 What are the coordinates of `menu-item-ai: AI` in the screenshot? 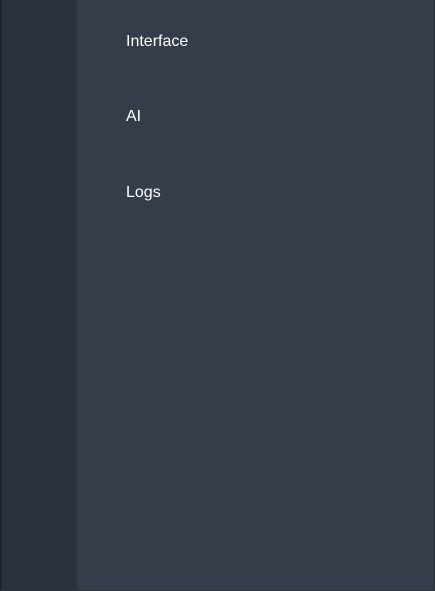 It's located at (133, 117).